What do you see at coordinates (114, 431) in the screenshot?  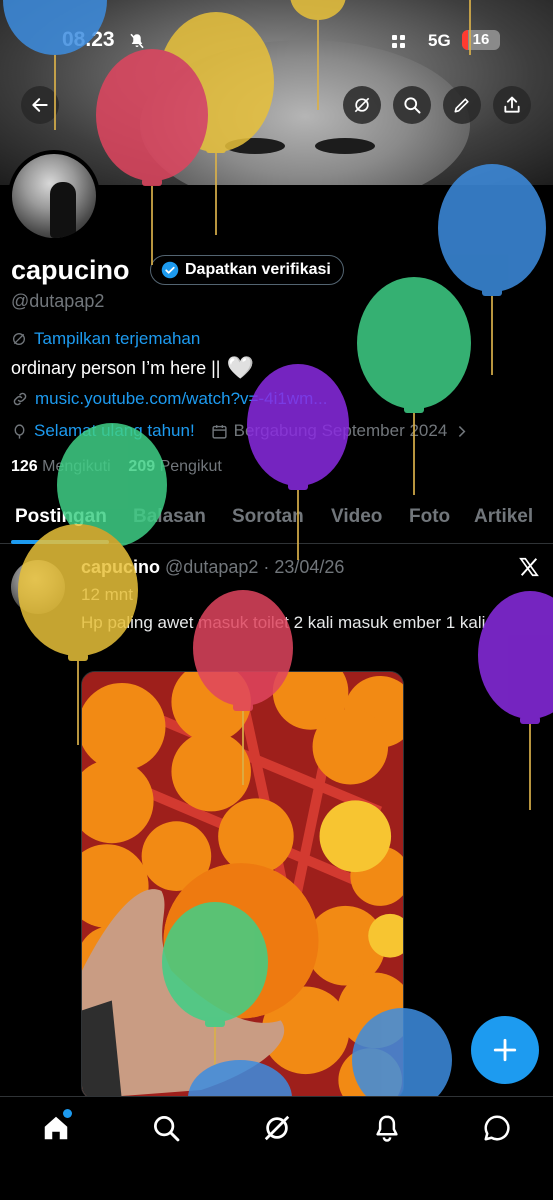 I see `birthday-text: Selamat ulang tahun!` at bounding box center [114, 431].